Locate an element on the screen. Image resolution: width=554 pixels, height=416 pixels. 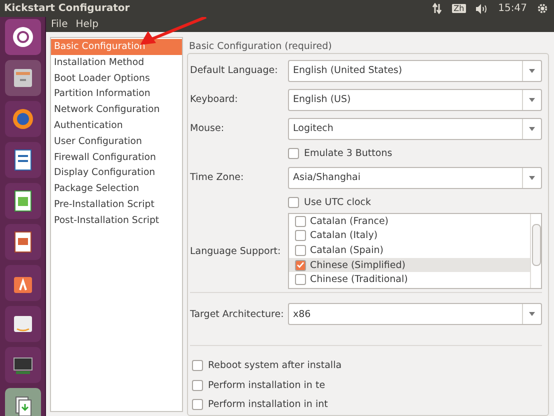
sidebar-item: Boot Loader Options is located at coordinates (116, 78).